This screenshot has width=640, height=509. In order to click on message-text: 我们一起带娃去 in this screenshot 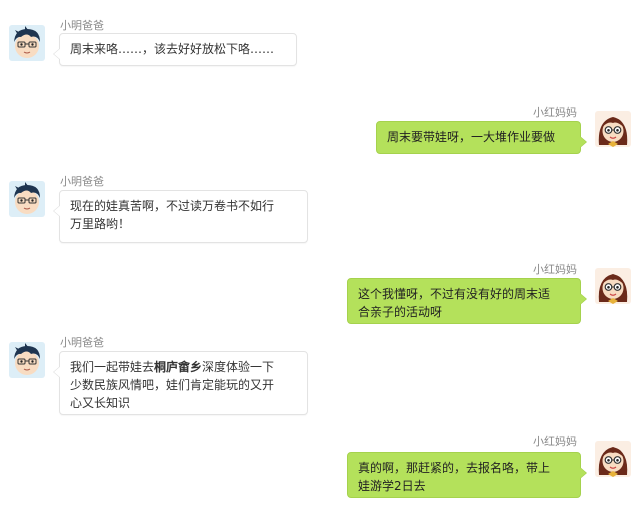, I will do `click(112, 367)`.